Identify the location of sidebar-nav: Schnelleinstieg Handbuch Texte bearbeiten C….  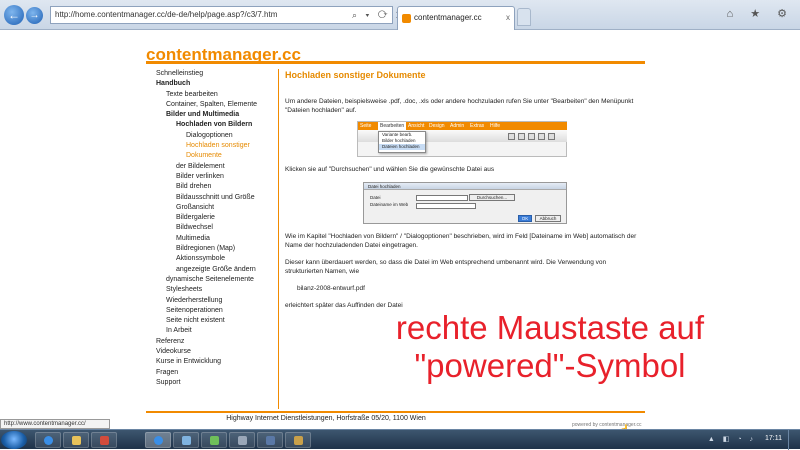
(212, 228).